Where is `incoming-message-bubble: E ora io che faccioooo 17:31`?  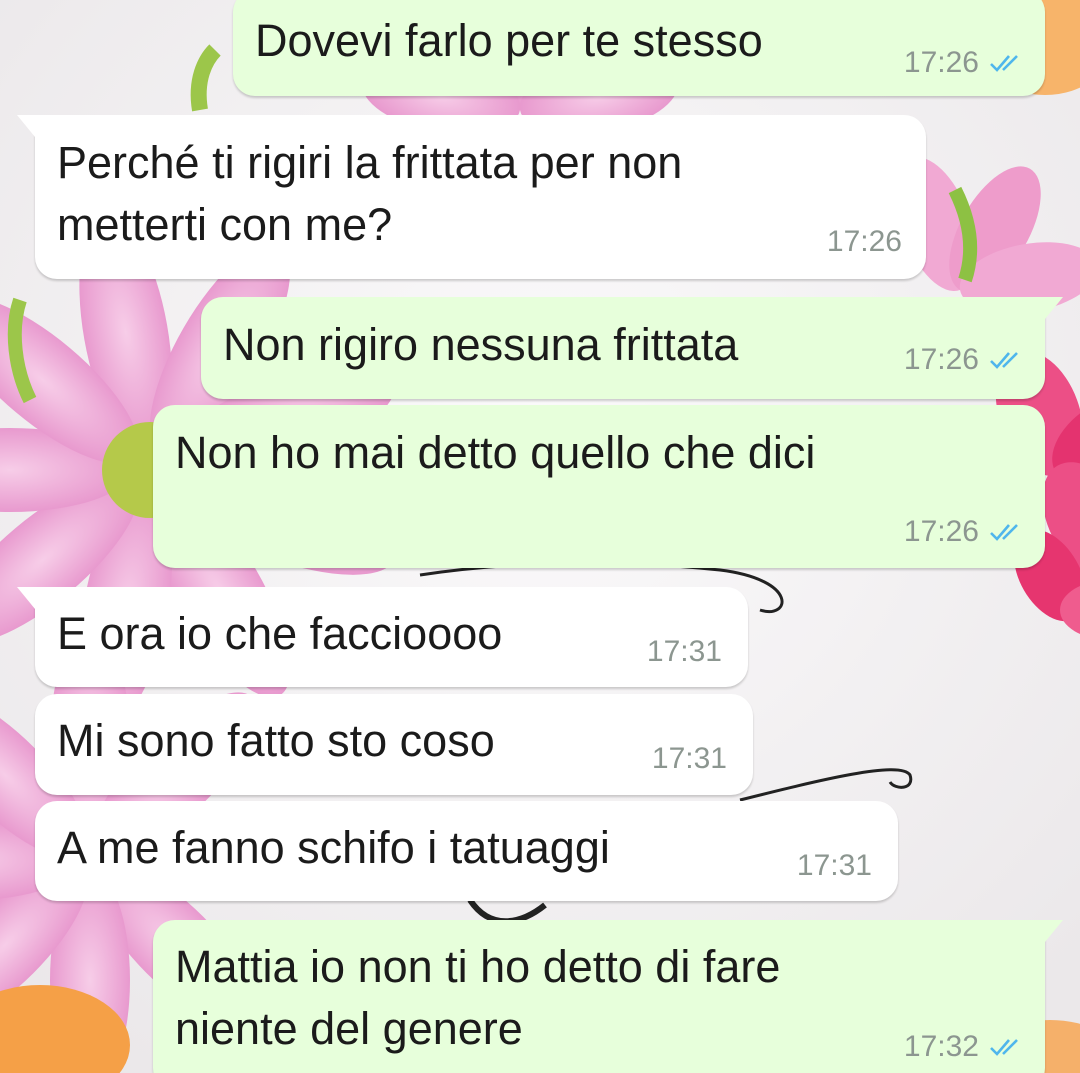
incoming-message-bubble: E ora io che faccioooo 17:31 is located at coordinates (382, 637).